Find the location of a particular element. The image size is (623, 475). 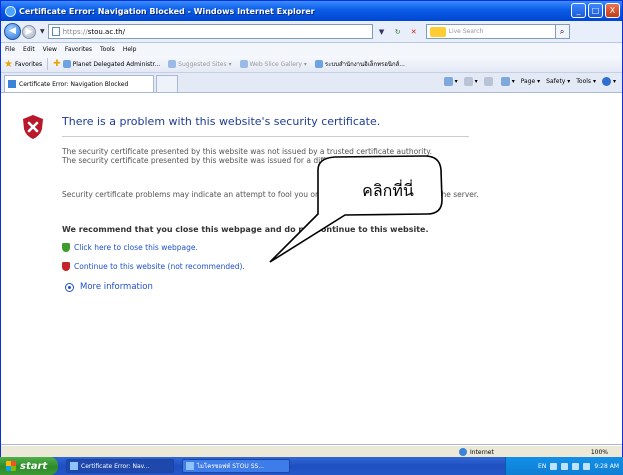

forward-button: ▶ is located at coordinates (29, 31).